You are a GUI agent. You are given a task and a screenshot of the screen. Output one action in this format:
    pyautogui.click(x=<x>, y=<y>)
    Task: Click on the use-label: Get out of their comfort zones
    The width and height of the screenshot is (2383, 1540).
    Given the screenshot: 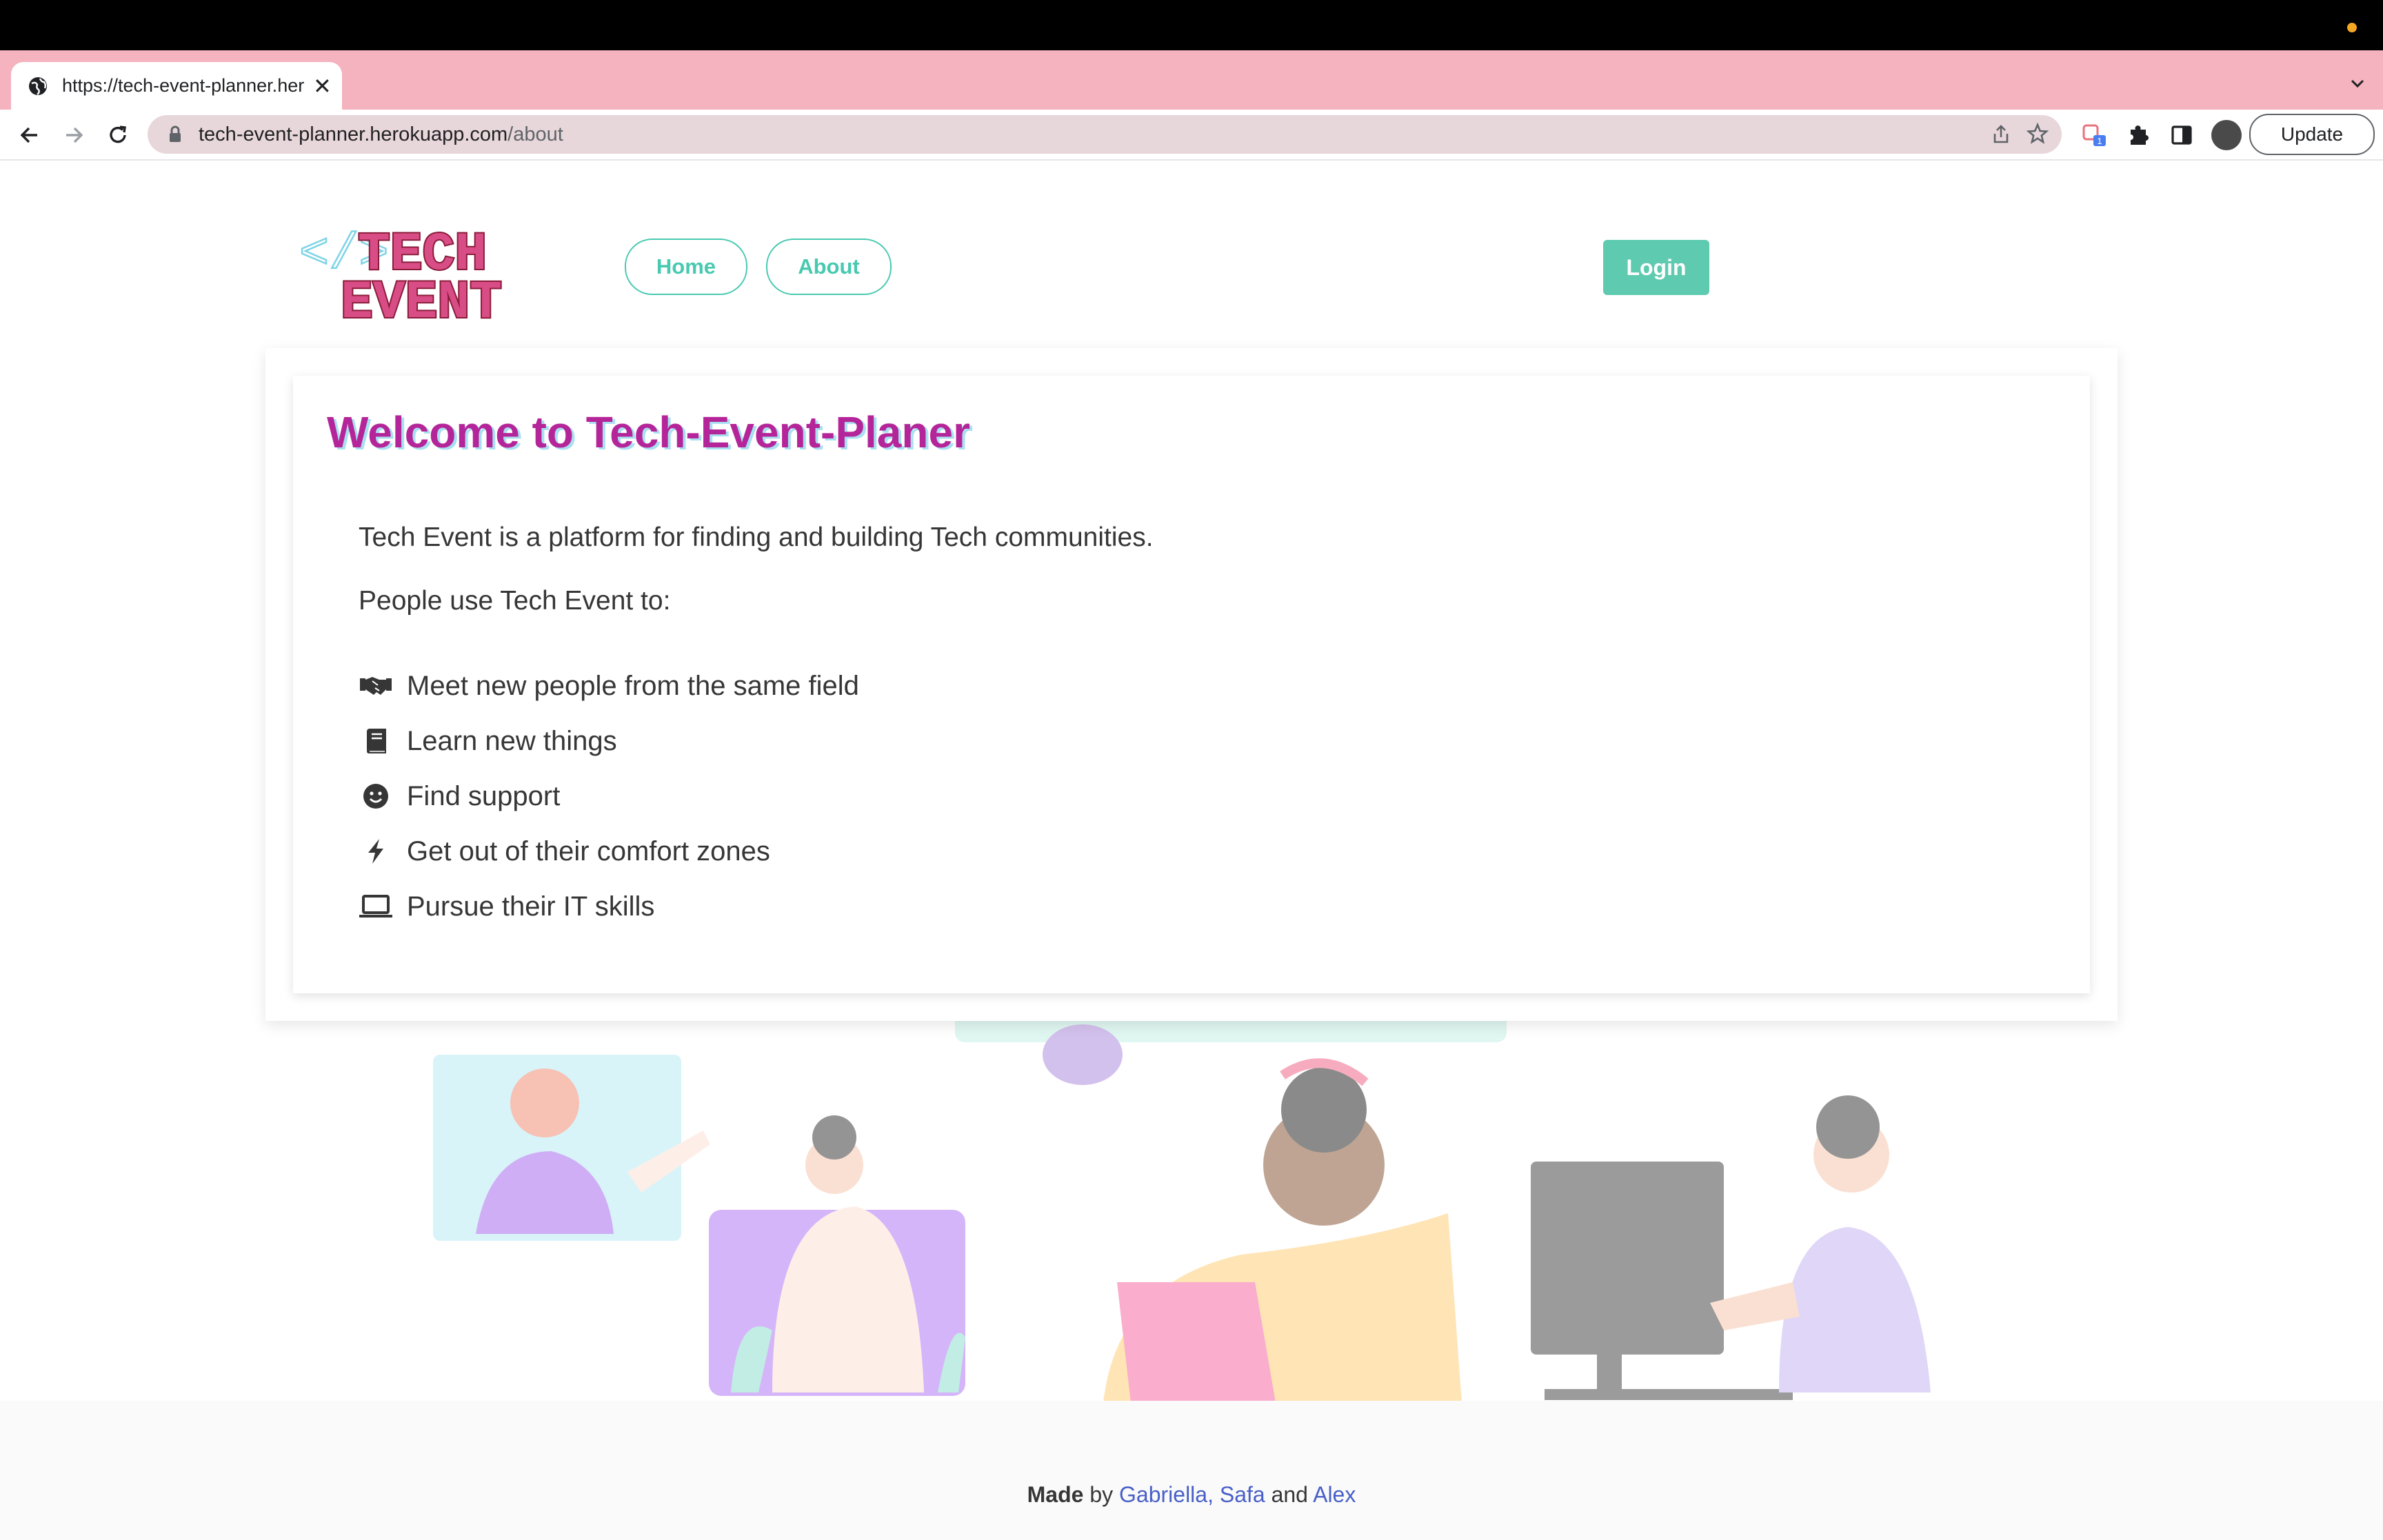 What is the action you would take?
    pyautogui.click(x=588, y=851)
    